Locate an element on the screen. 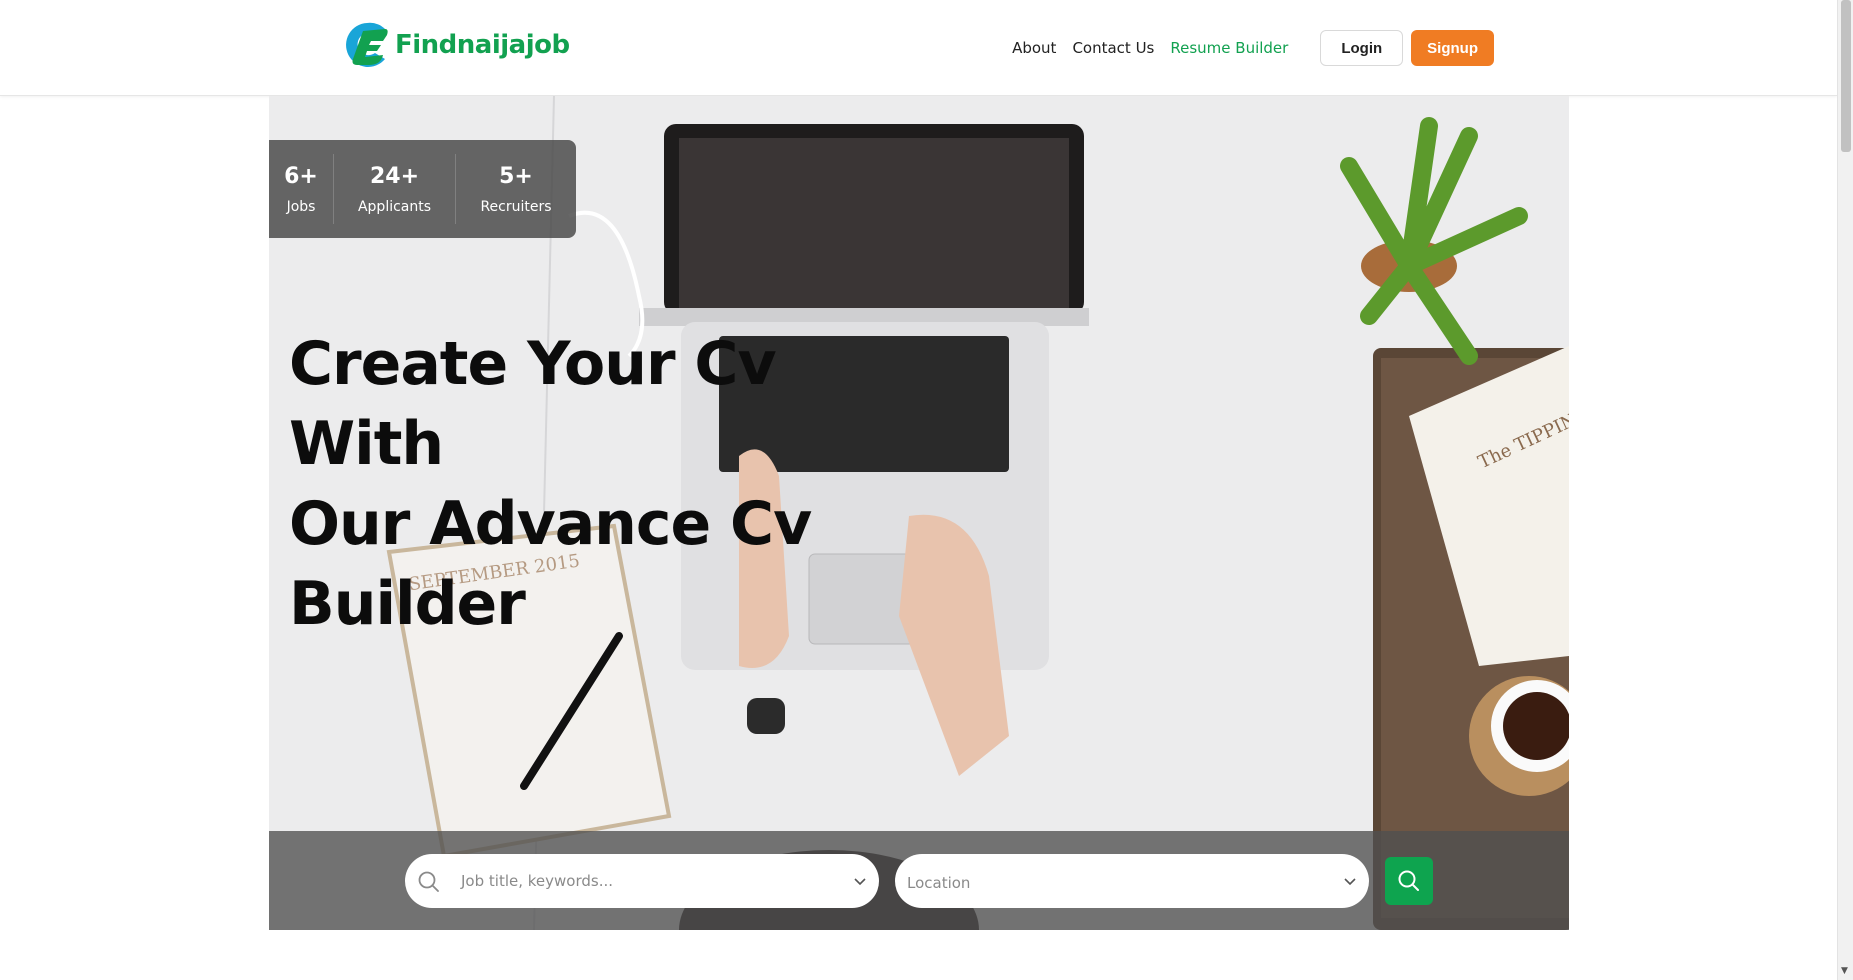 This screenshot has width=1853, height=980. stat-jobs: 6+ Jobs is located at coordinates (301, 189).